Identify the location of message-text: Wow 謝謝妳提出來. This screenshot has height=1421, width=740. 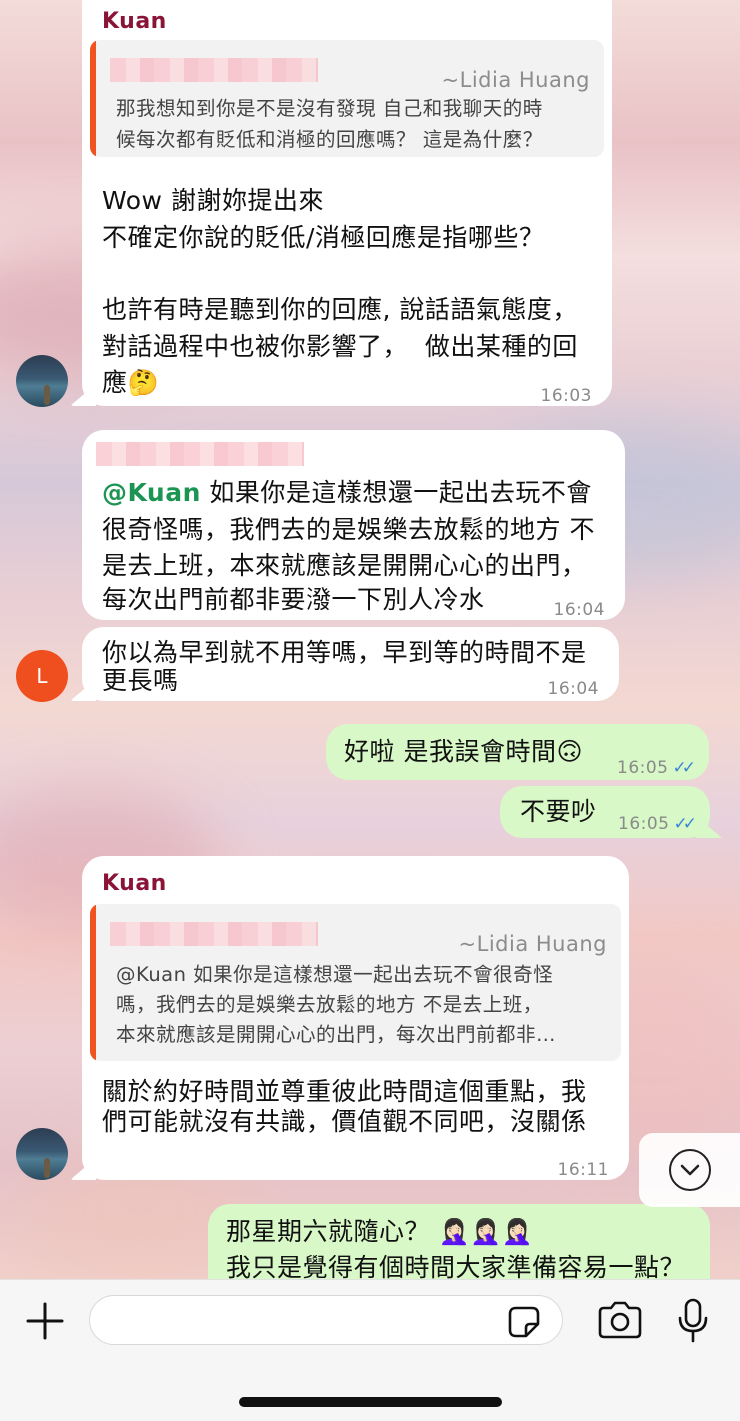
(213, 200).